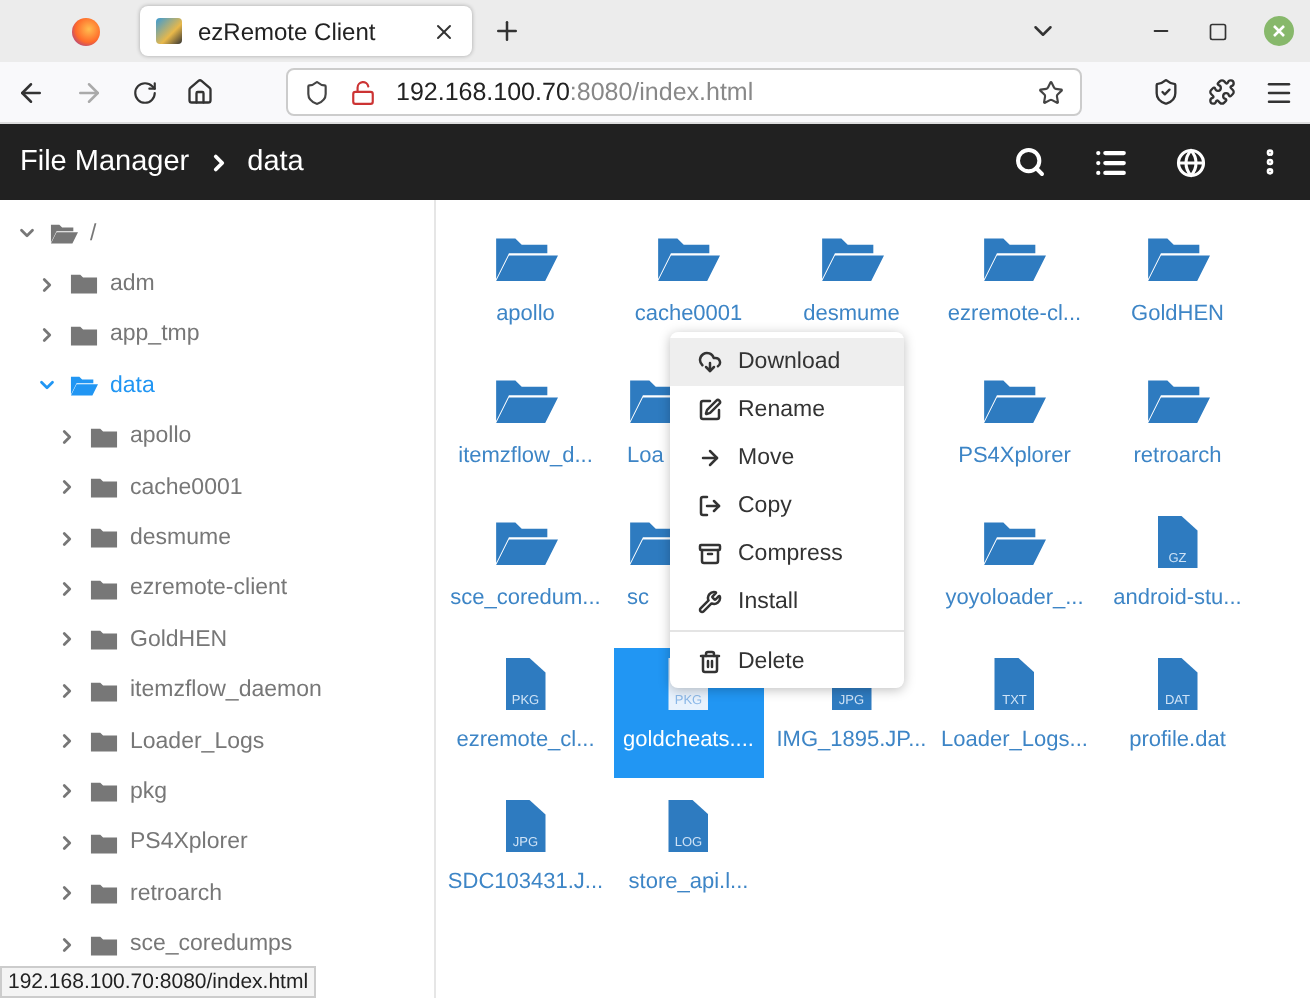 This screenshot has width=1310, height=998. What do you see at coordinates (288, 31) in the screenshot?
I see `tab-title: ezRemote Client` at bounding box center [288, 31].